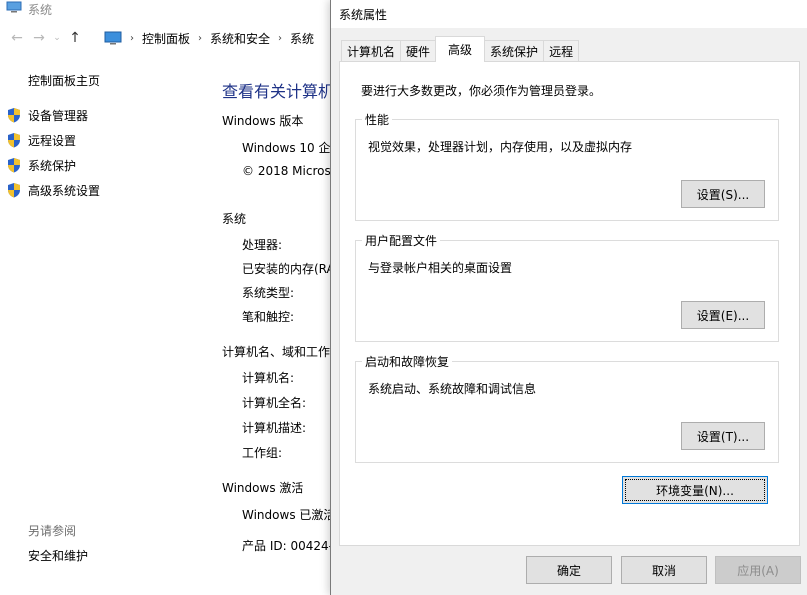 The image size is (807, 595). What do you see at coordinates (274, 428) in the screenshot?
I see `computer-description-label: 计算机描述:` at bounding box center [274, 428].